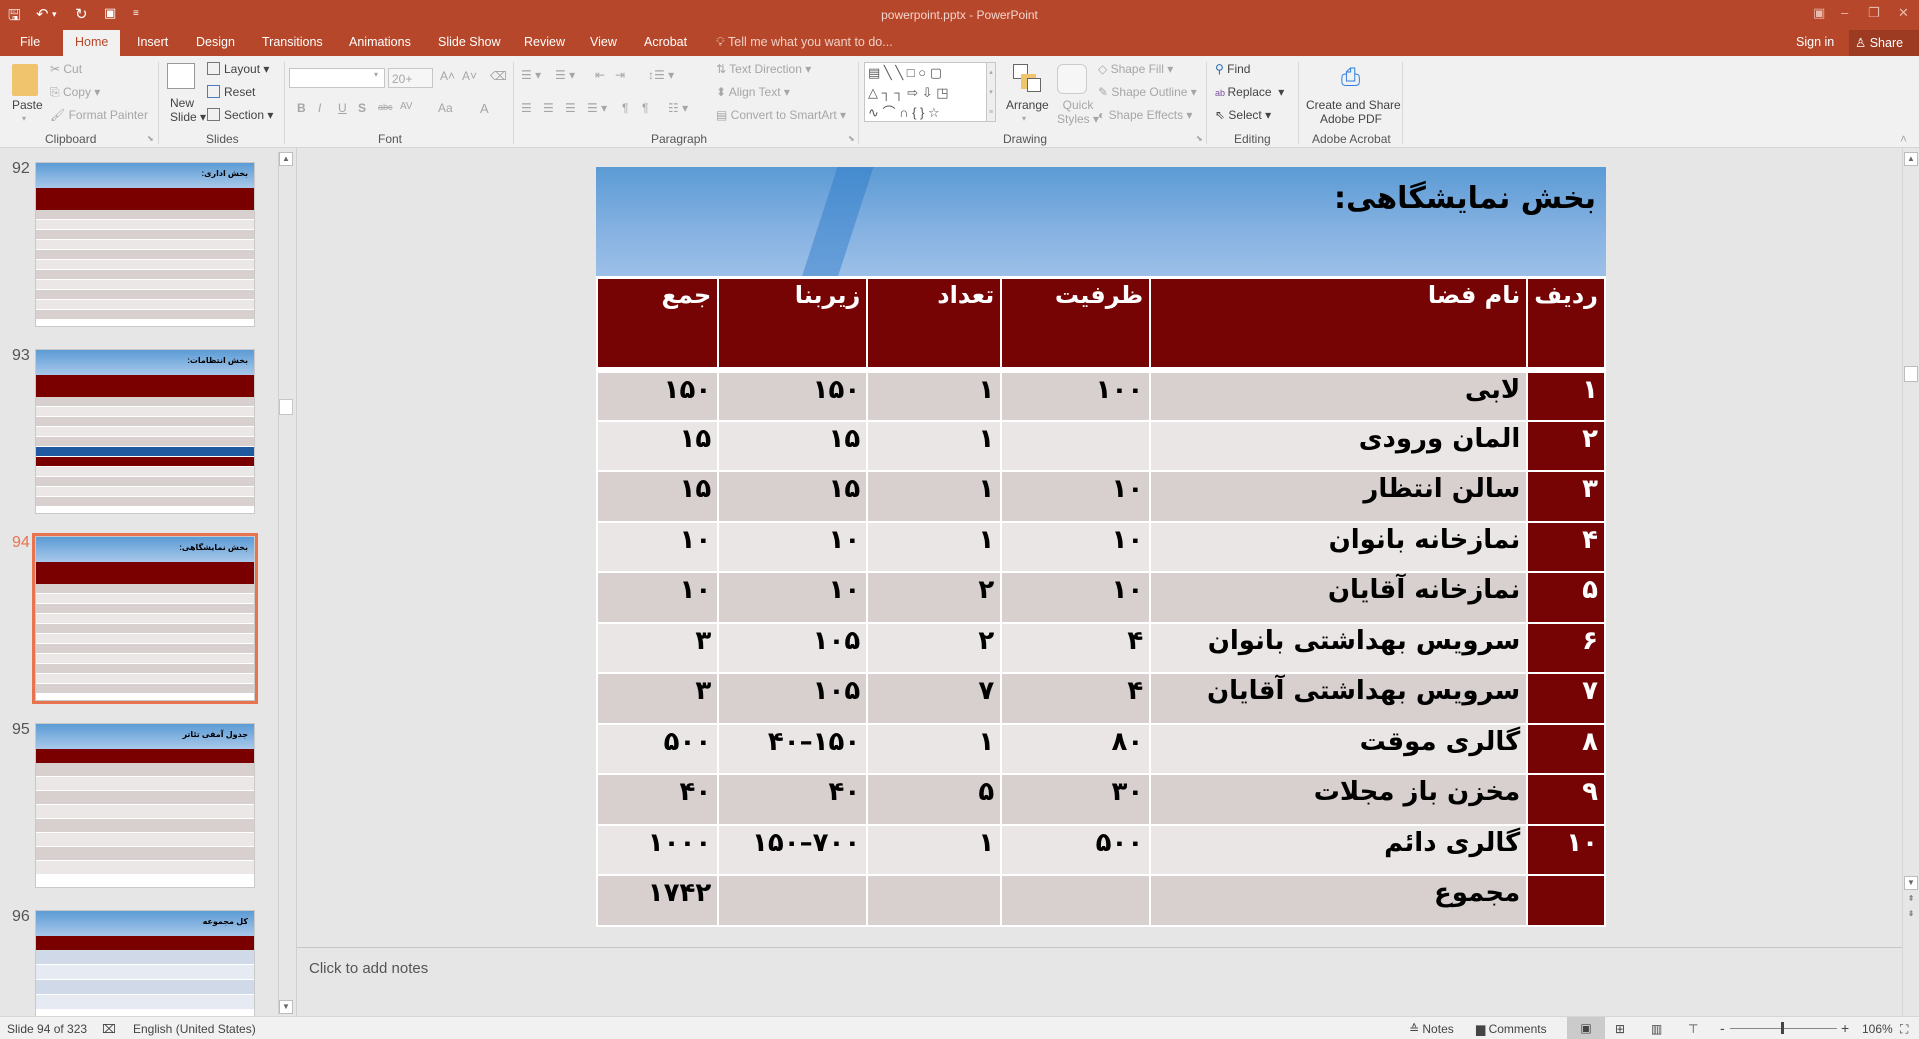 This screenshot has height=1039, width=1919. What do you see at coordinates (657, 849) in the screenshot?
I see `cell-total: ۱۰۰۰` at bounding box center [657, 849].